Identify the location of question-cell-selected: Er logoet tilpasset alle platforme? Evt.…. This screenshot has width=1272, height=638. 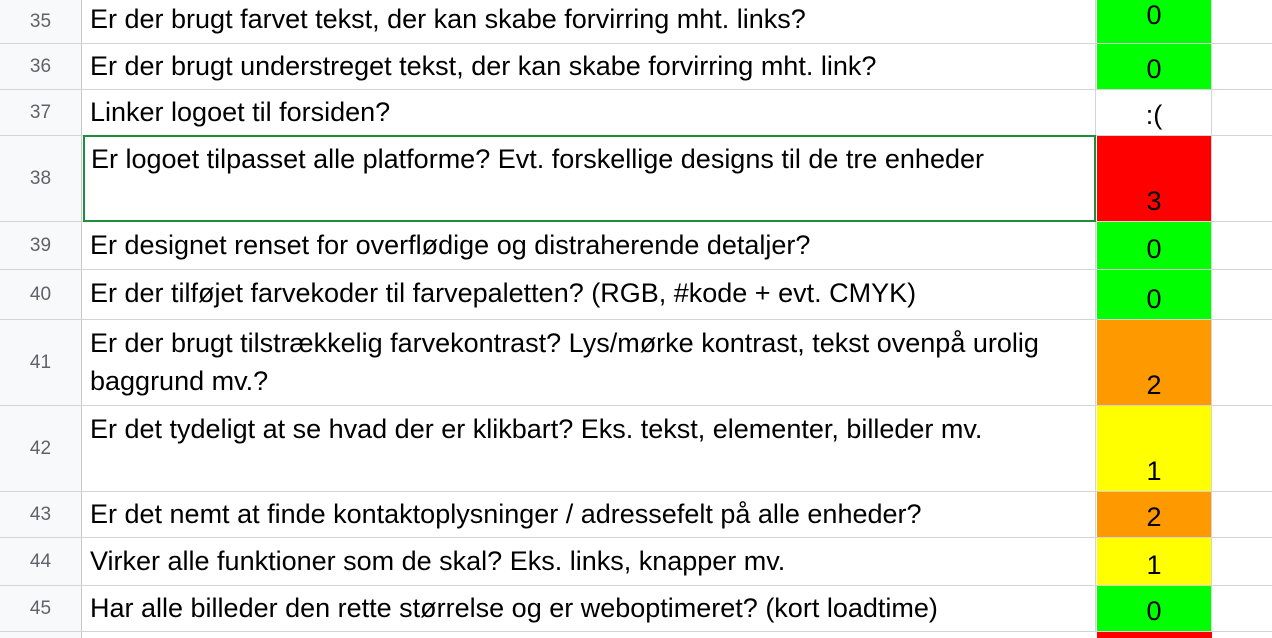
(589, 178).